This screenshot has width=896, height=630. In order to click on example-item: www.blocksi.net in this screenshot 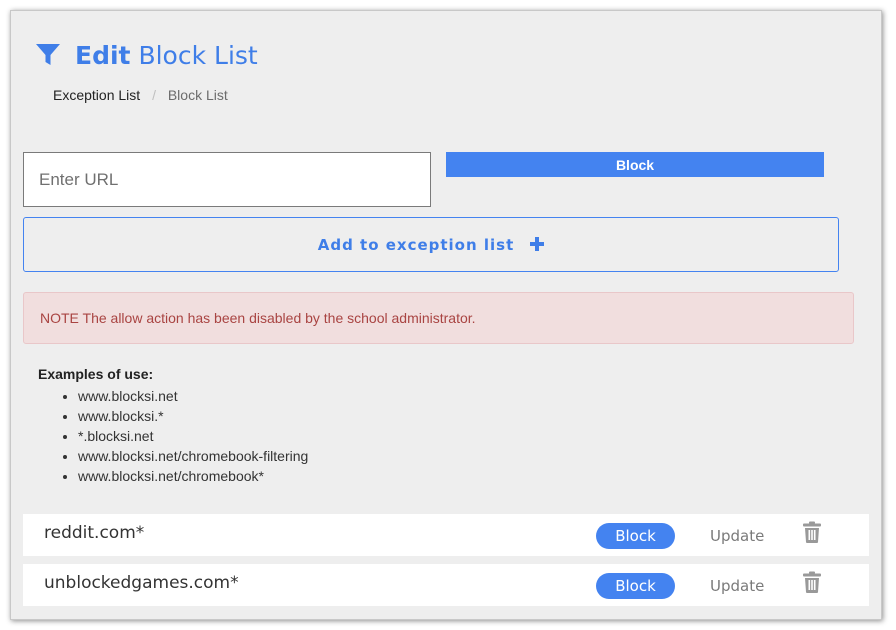, I will do `click(193, 396)`.